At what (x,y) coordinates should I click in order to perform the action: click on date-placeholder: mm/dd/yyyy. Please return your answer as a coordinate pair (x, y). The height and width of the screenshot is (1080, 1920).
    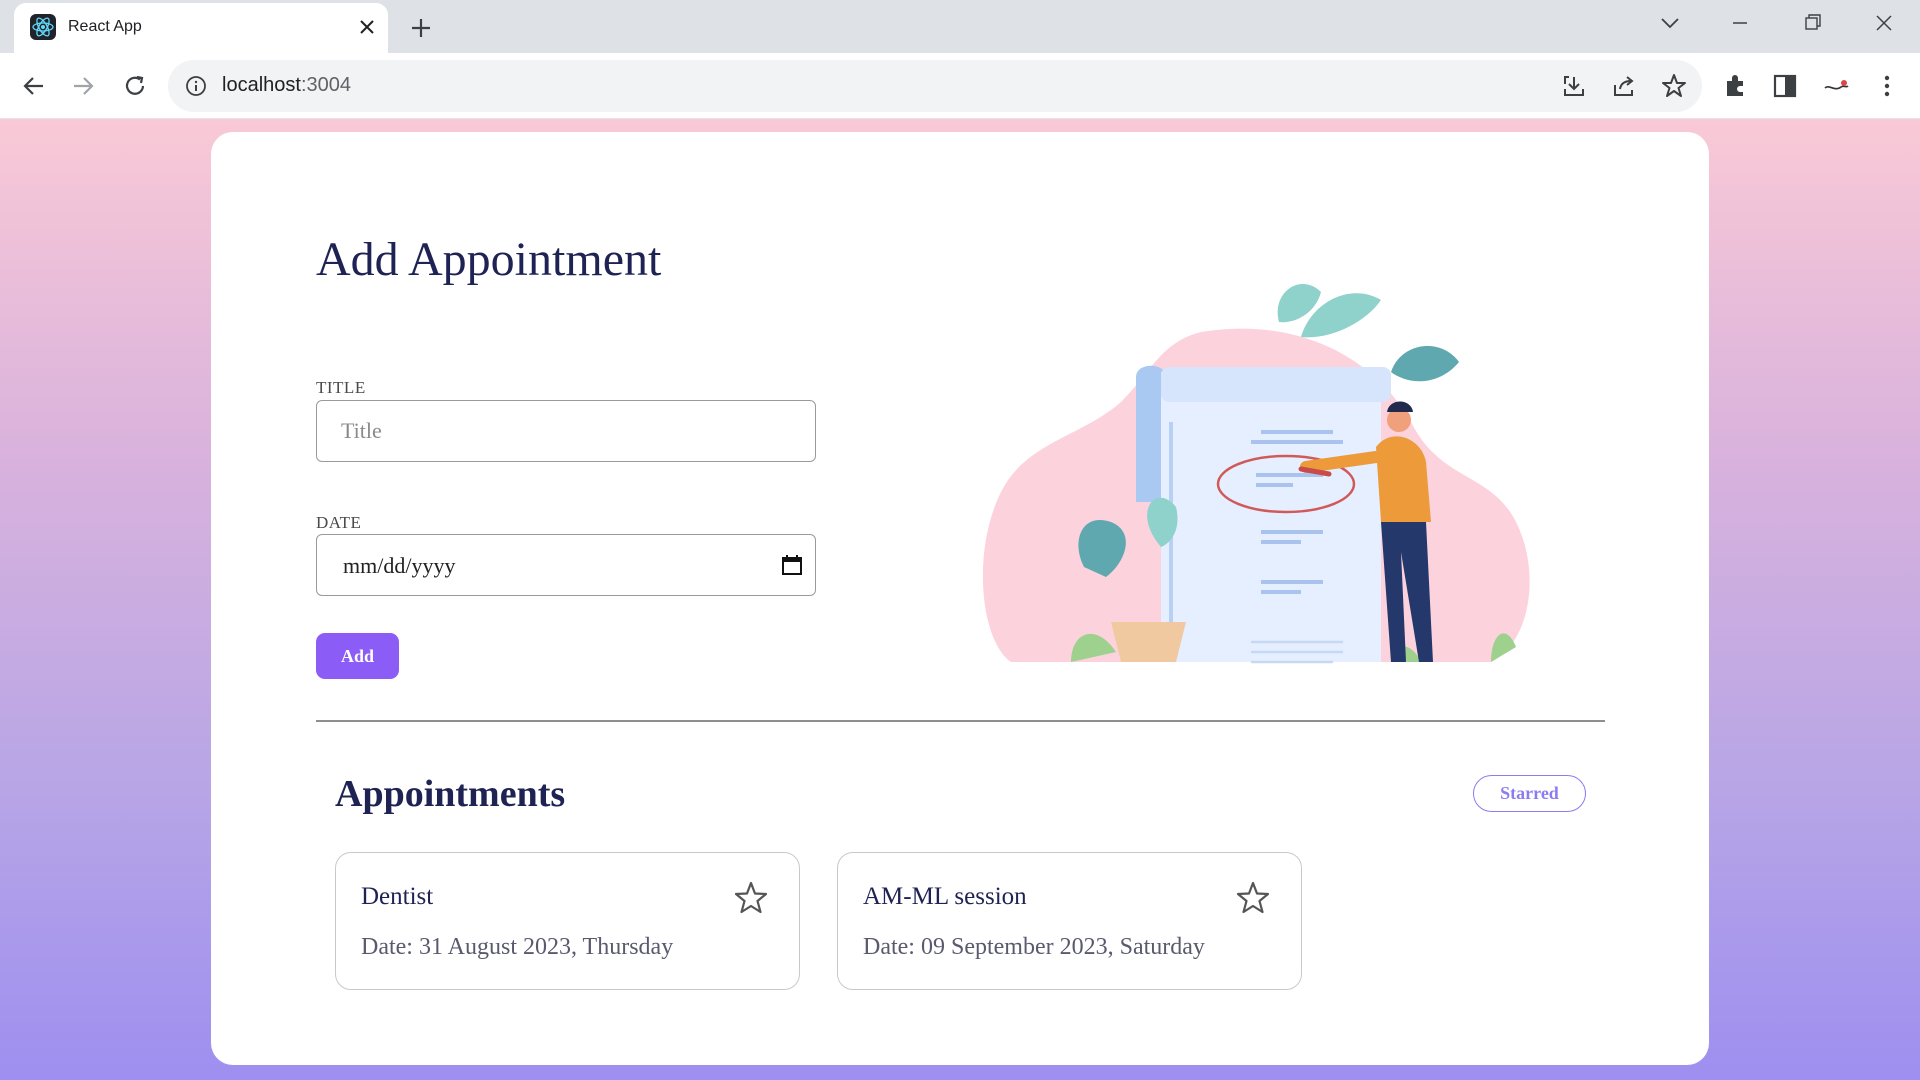
    Looking at the image, I should click on (399, 565).